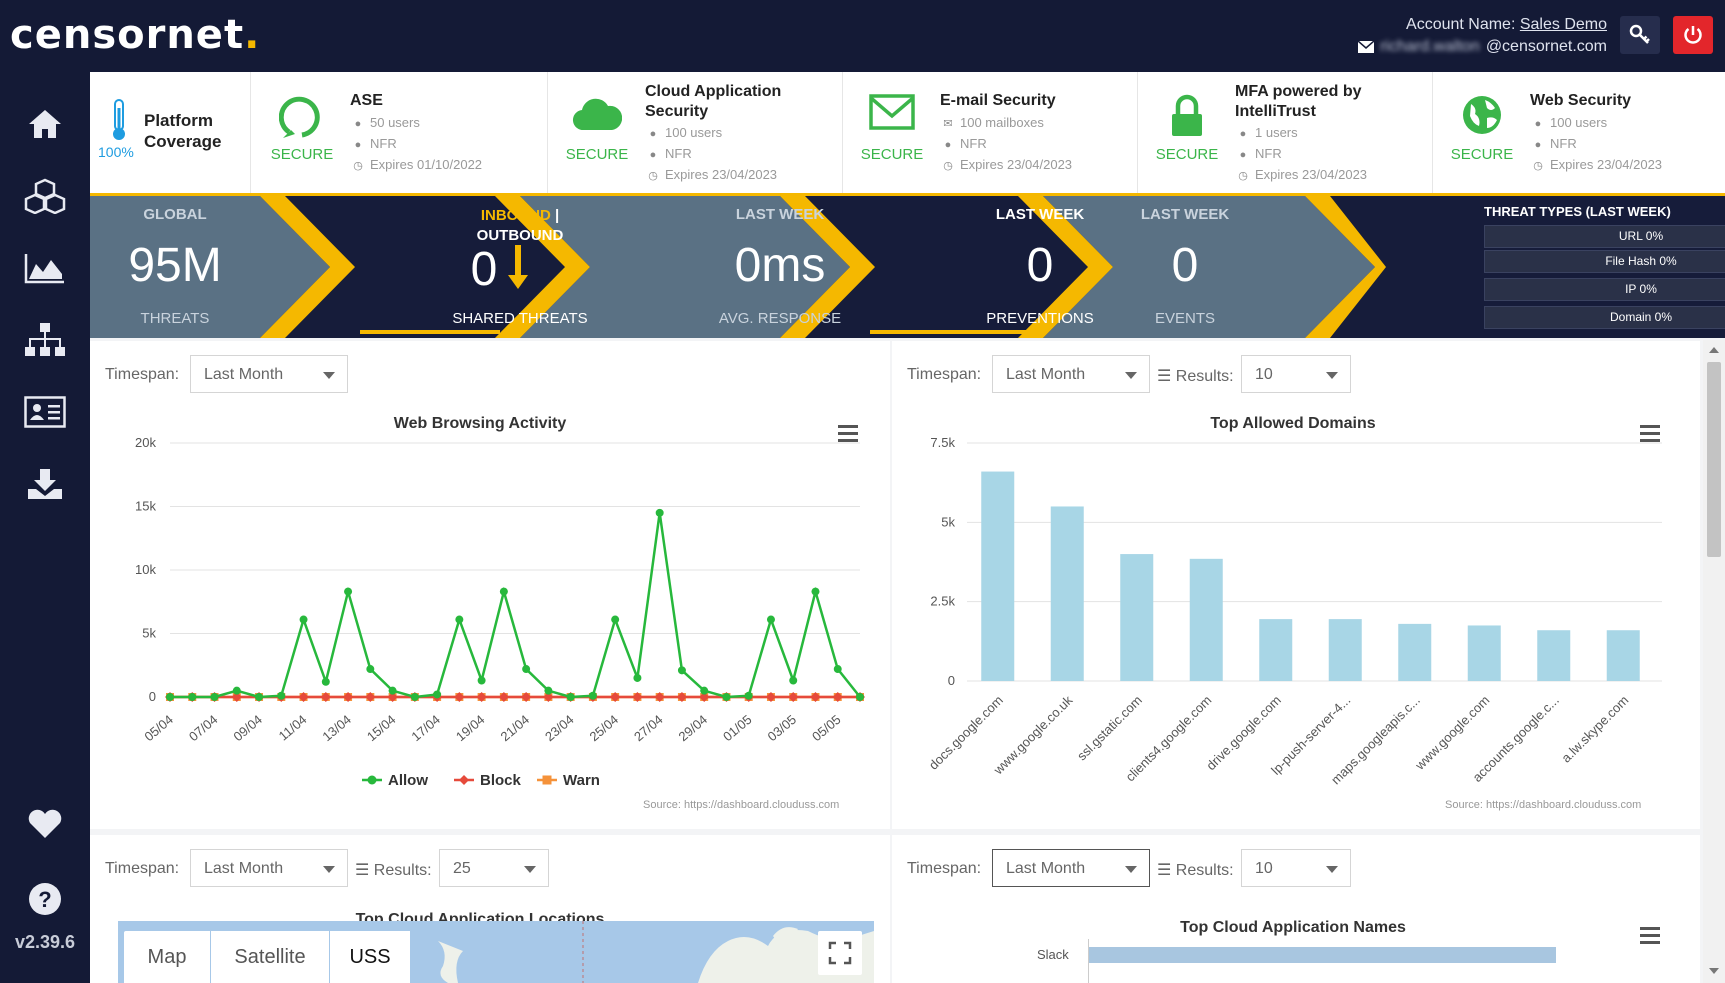  What do you see at coordinates (1714, 971) in the screenshot?
I see `scroll-down-icon` at bounding box center [1714, 971].